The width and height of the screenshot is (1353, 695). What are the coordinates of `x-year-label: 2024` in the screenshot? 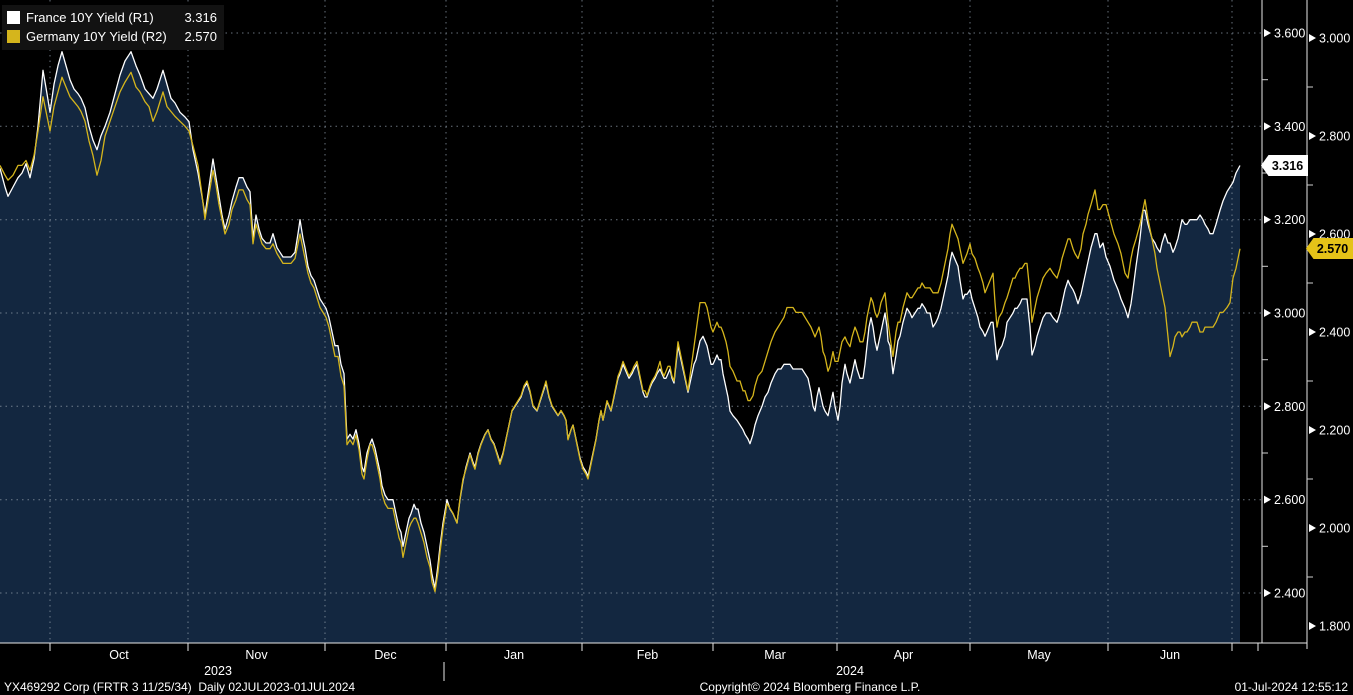 It's located at (850, 671).